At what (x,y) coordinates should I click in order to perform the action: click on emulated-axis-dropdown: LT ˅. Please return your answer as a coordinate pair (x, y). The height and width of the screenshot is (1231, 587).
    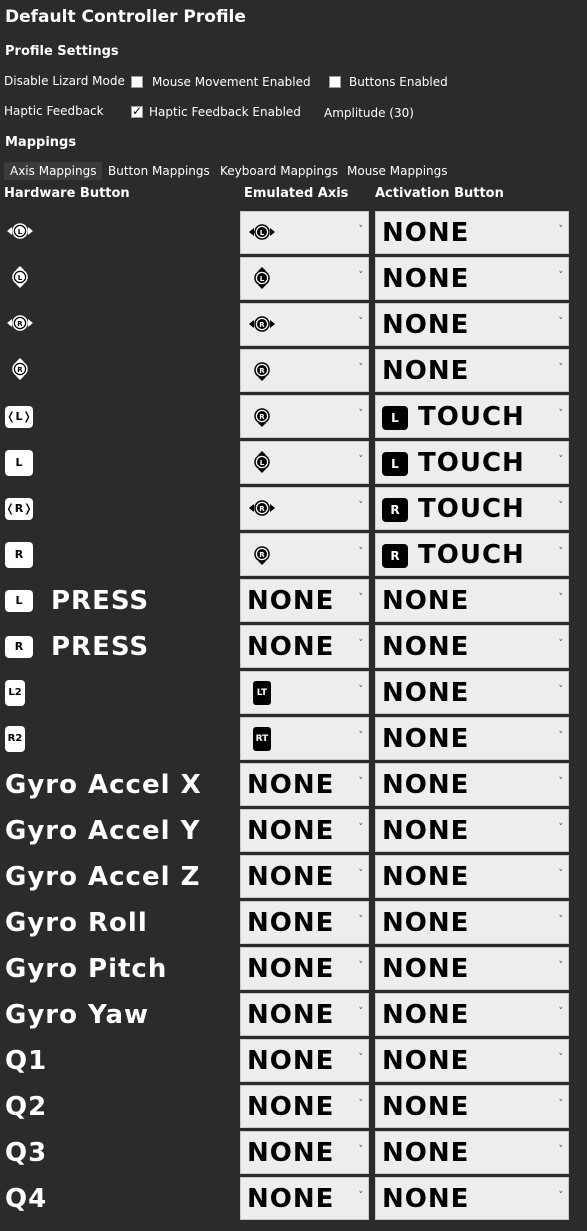
    Looking at the image, I should click on (304, 692).